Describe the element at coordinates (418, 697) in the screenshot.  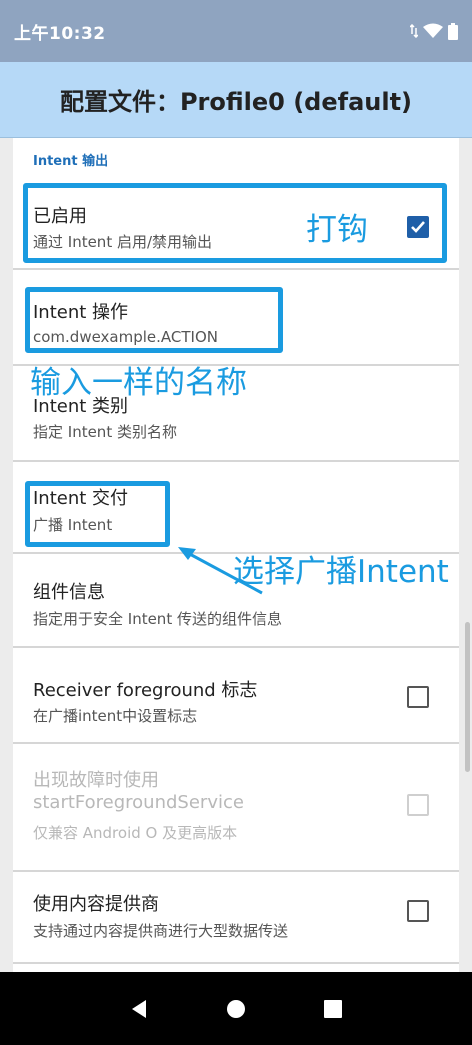
I see `receiver-foreground-checkbox` at that location.